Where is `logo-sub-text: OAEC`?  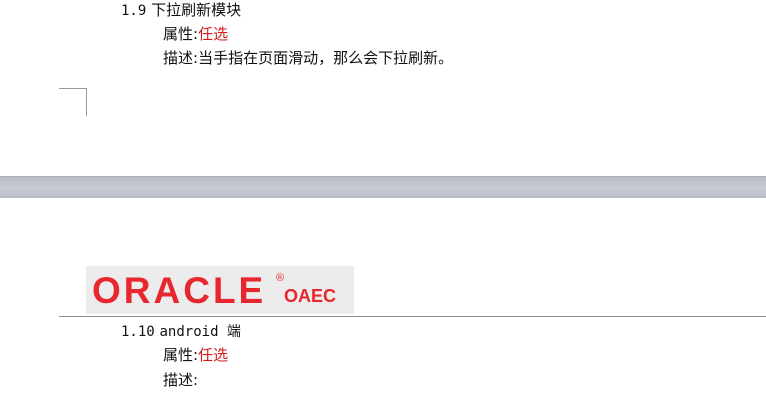
logo-sub-text: OAEC is located at coordinates (310, 296).